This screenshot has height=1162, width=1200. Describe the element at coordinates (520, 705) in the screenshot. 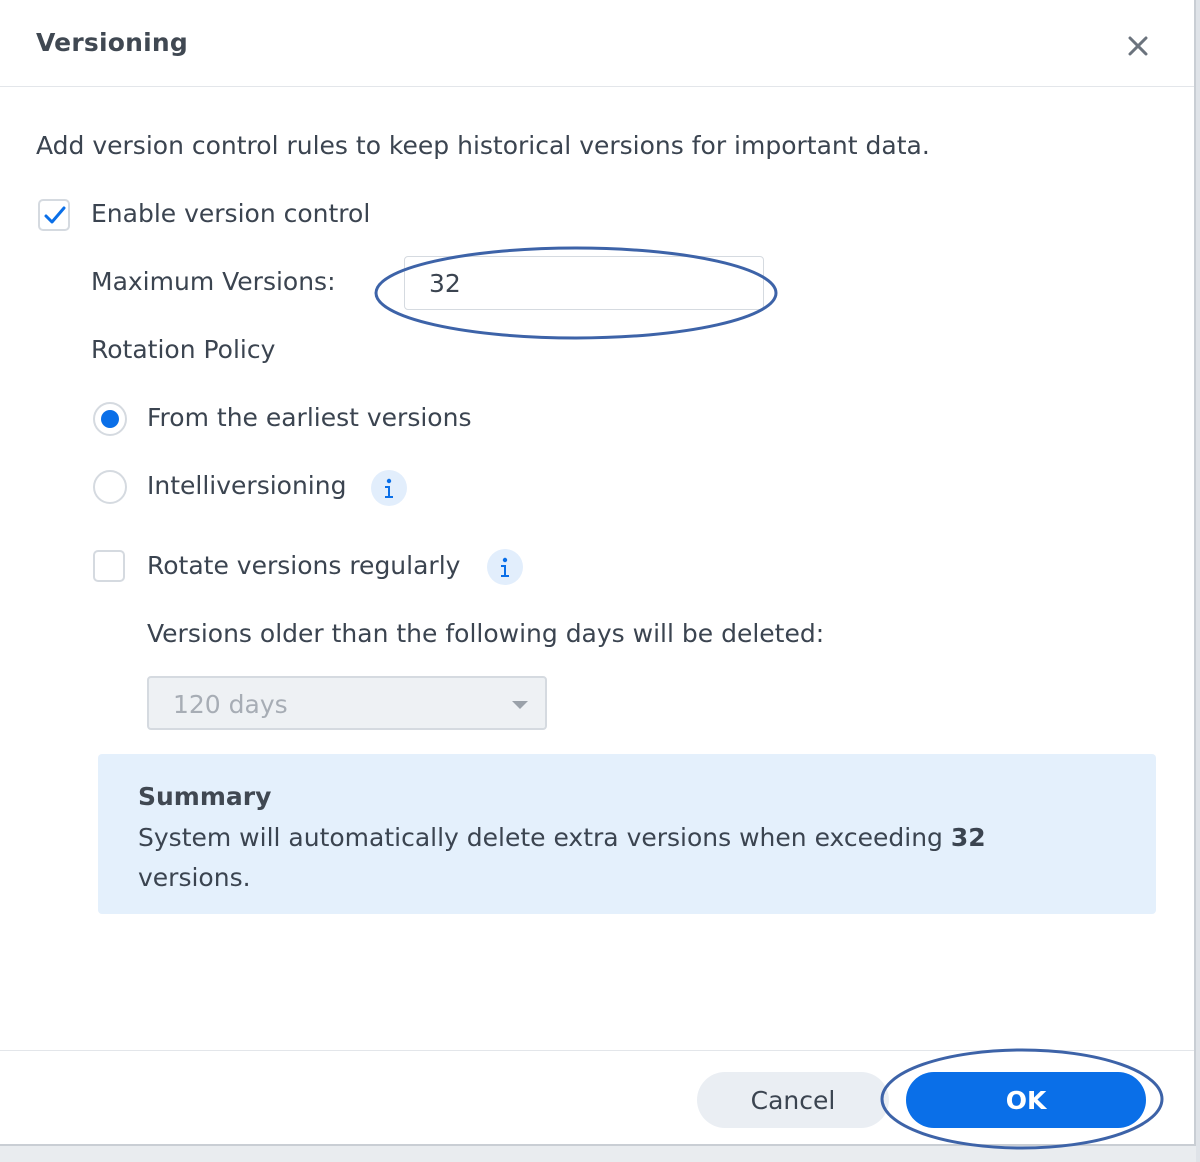

I see `chevron-down-icon` at that location.